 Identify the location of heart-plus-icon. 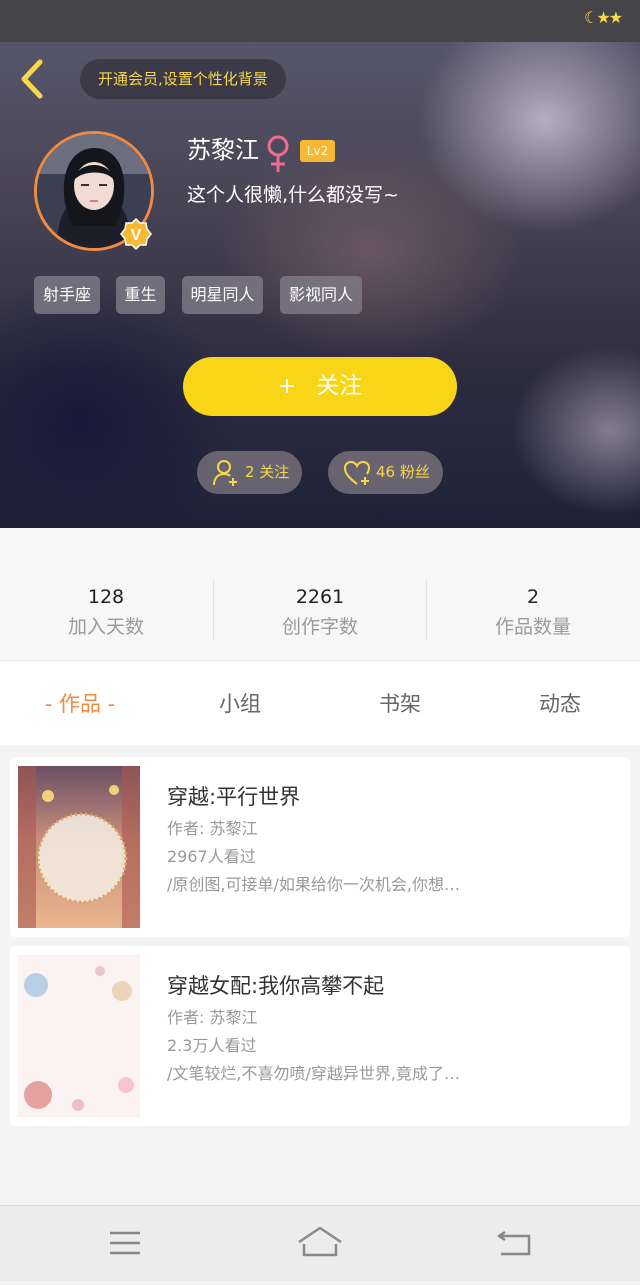
(357, 472).